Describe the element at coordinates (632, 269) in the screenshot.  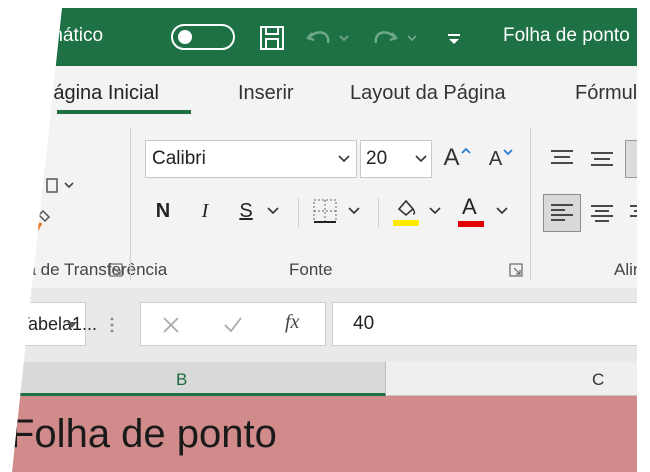
I see `alignment-group-label: Alinhamento` at that location.